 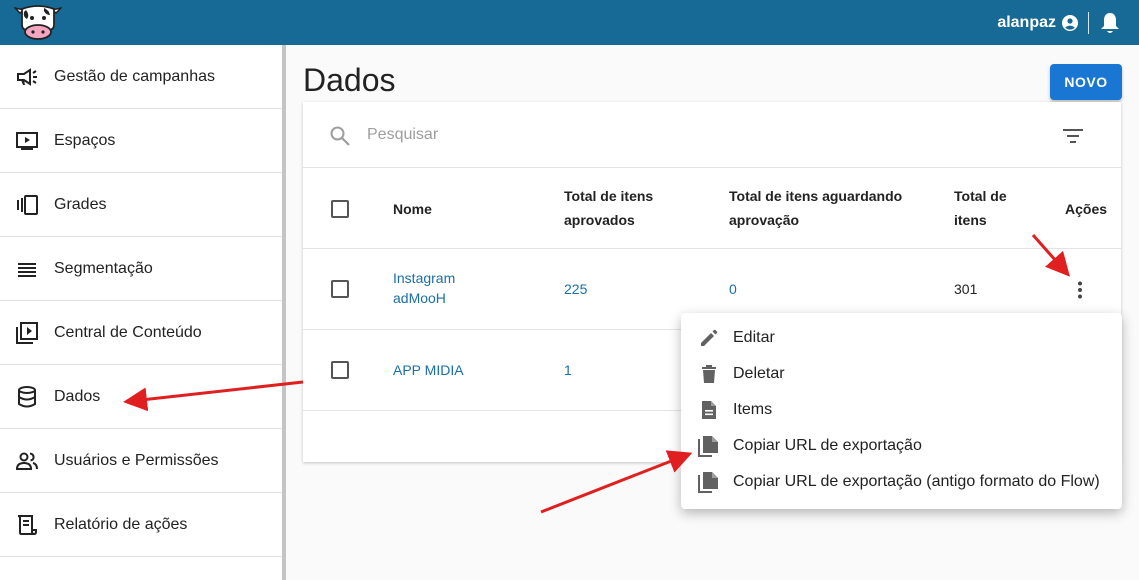 What do you see at coordinates (424, 278) in the screenshot?
I see `row-name-line1: Instagram` at bounding box center [424, 278].